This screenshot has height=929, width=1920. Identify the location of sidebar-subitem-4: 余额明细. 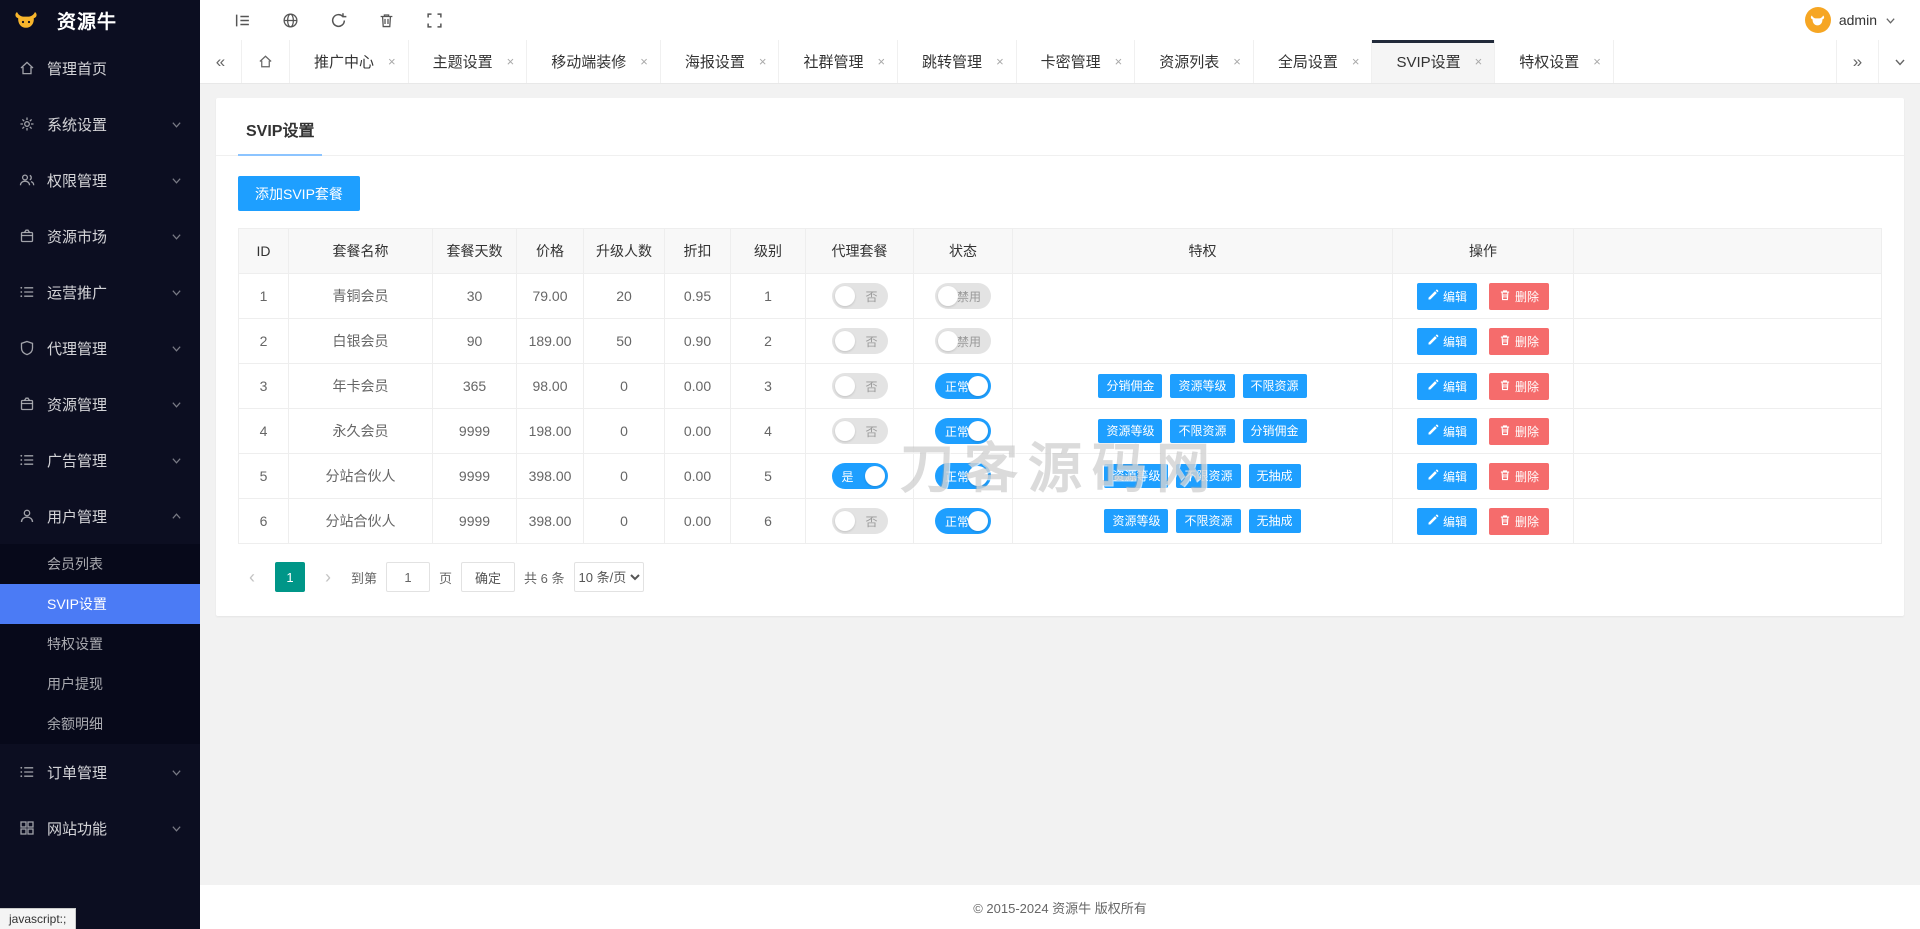
(100, 724).